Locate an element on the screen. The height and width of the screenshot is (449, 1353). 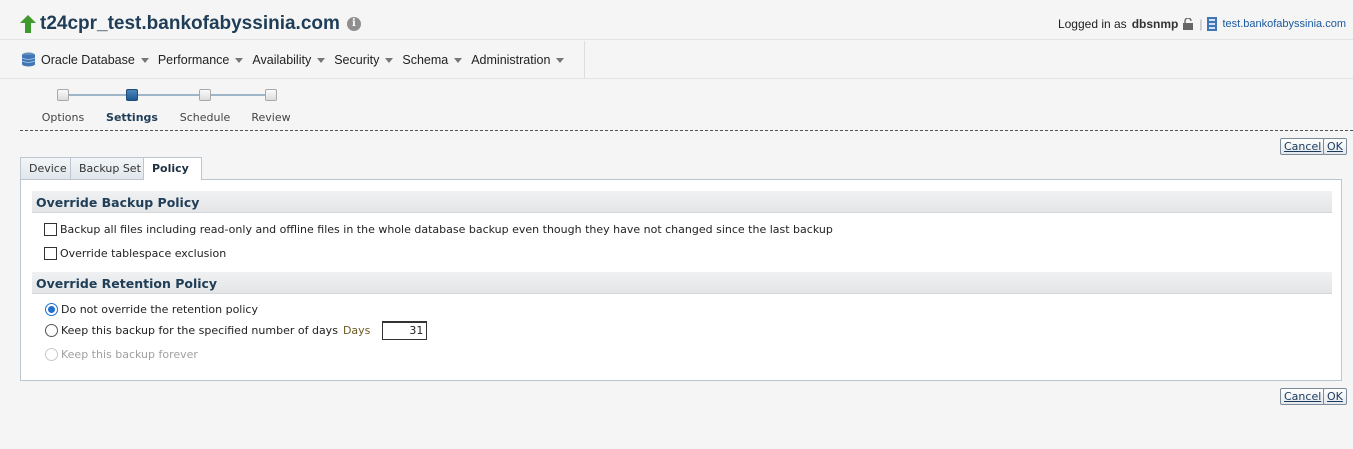
days-input: 31 is located at coordinates (405, 330).